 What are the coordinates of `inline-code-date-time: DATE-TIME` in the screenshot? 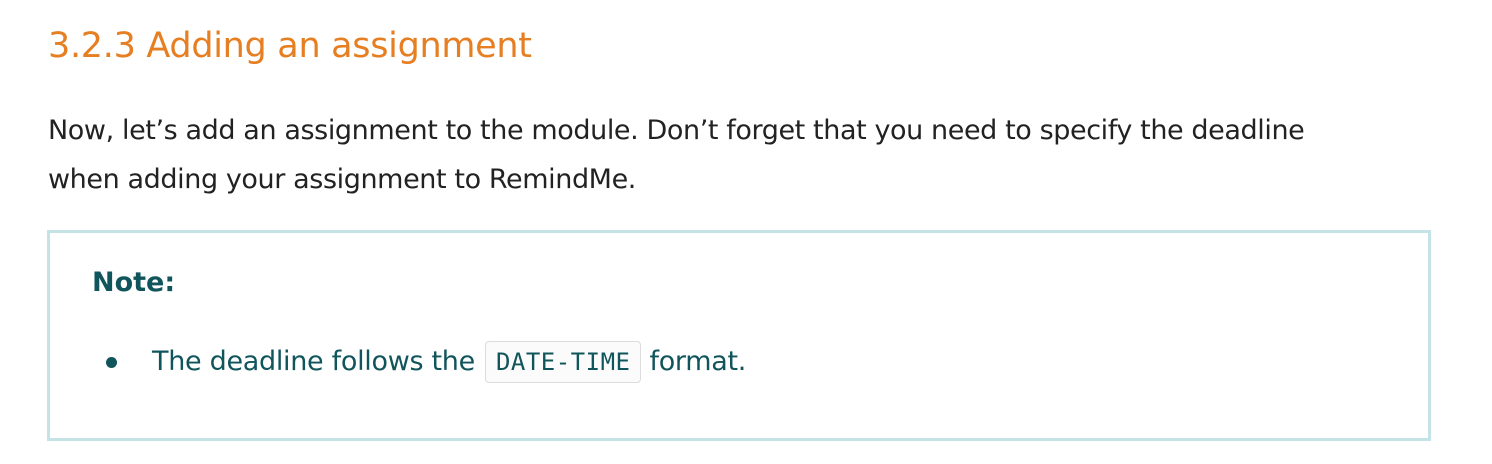 It's located at (563, 362).